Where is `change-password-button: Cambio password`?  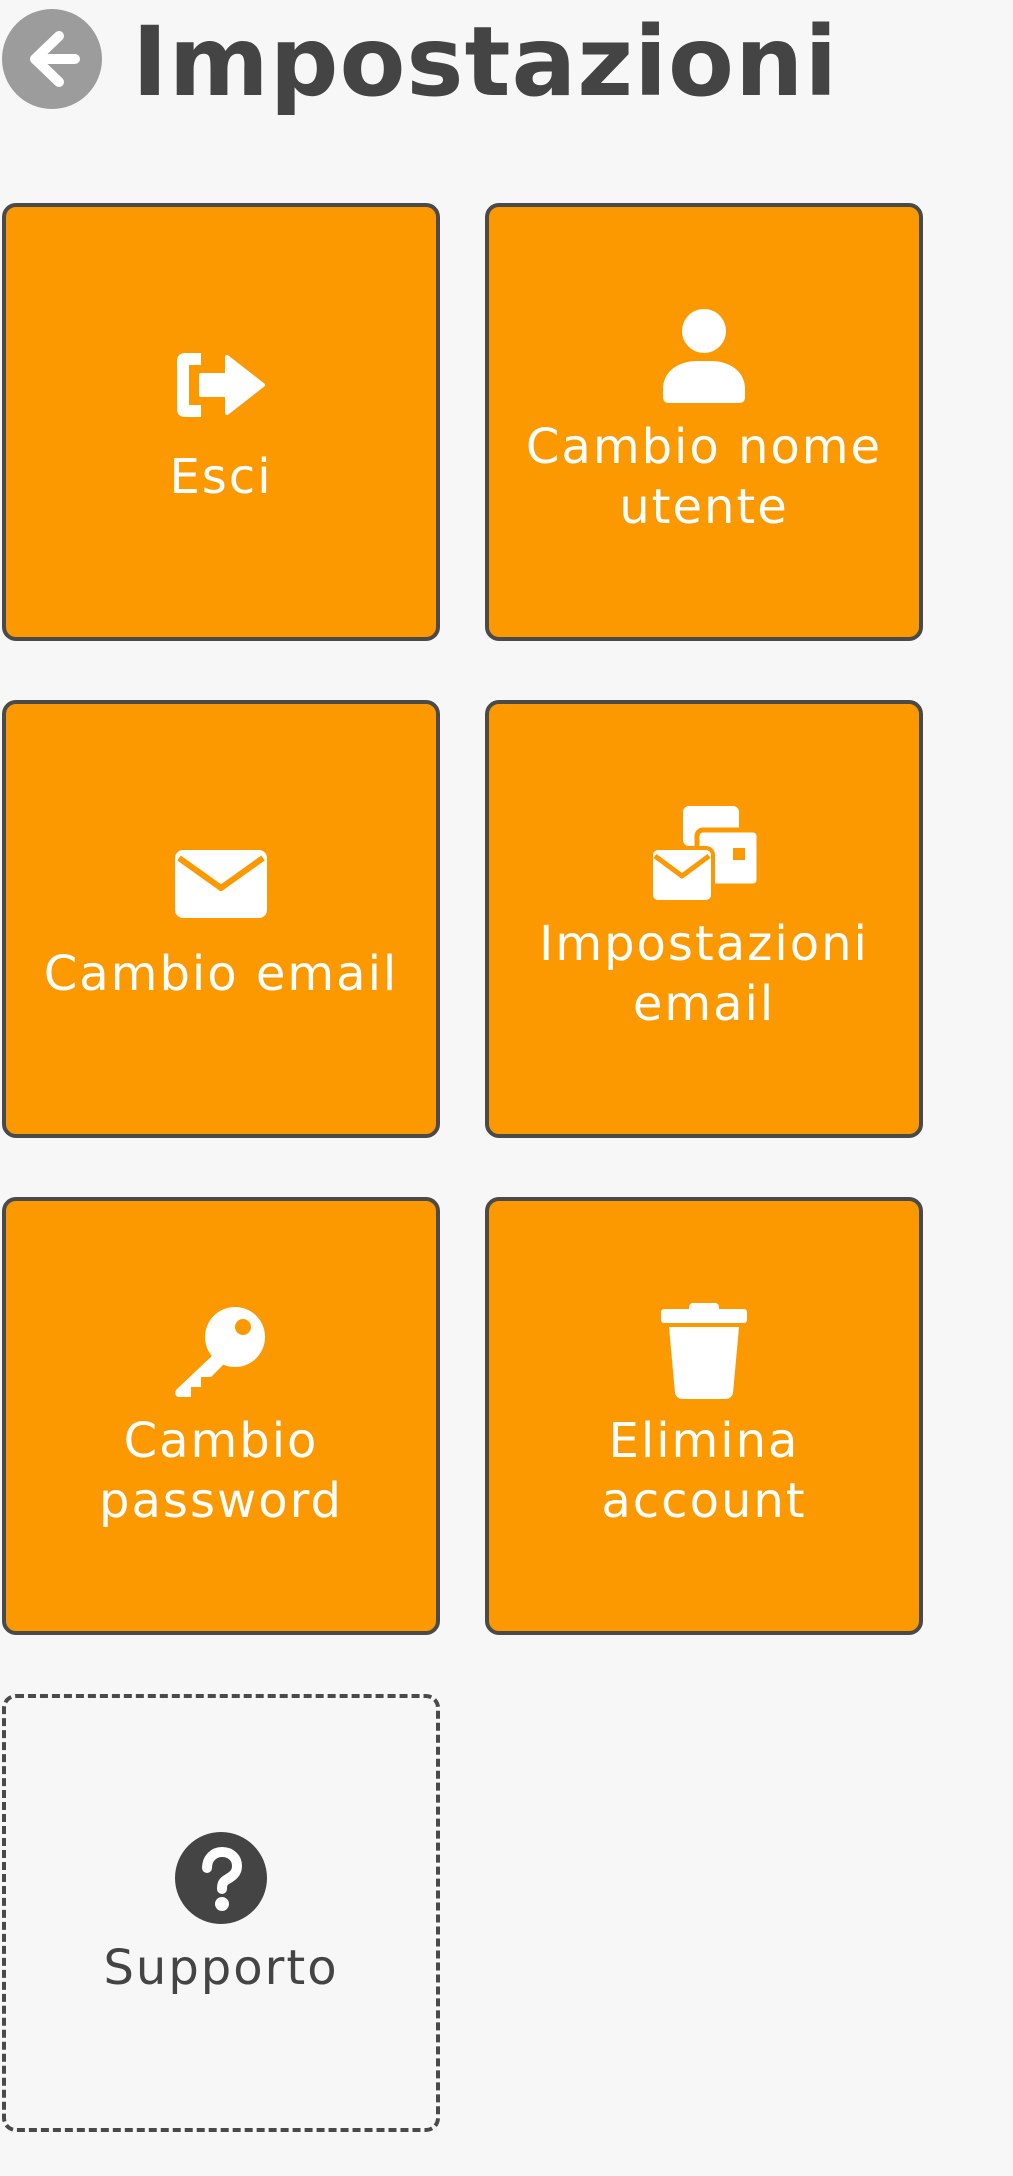
change-password-button: Cambio password is located at coordinates (221, 1416).